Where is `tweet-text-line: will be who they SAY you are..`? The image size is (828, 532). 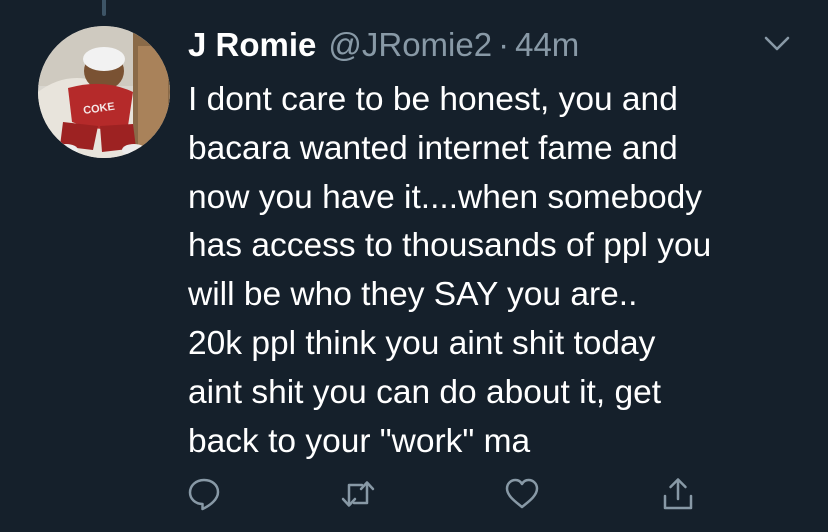
tweet-text-line: will be who they SAY you are.. is located at coordinates (413, 295).